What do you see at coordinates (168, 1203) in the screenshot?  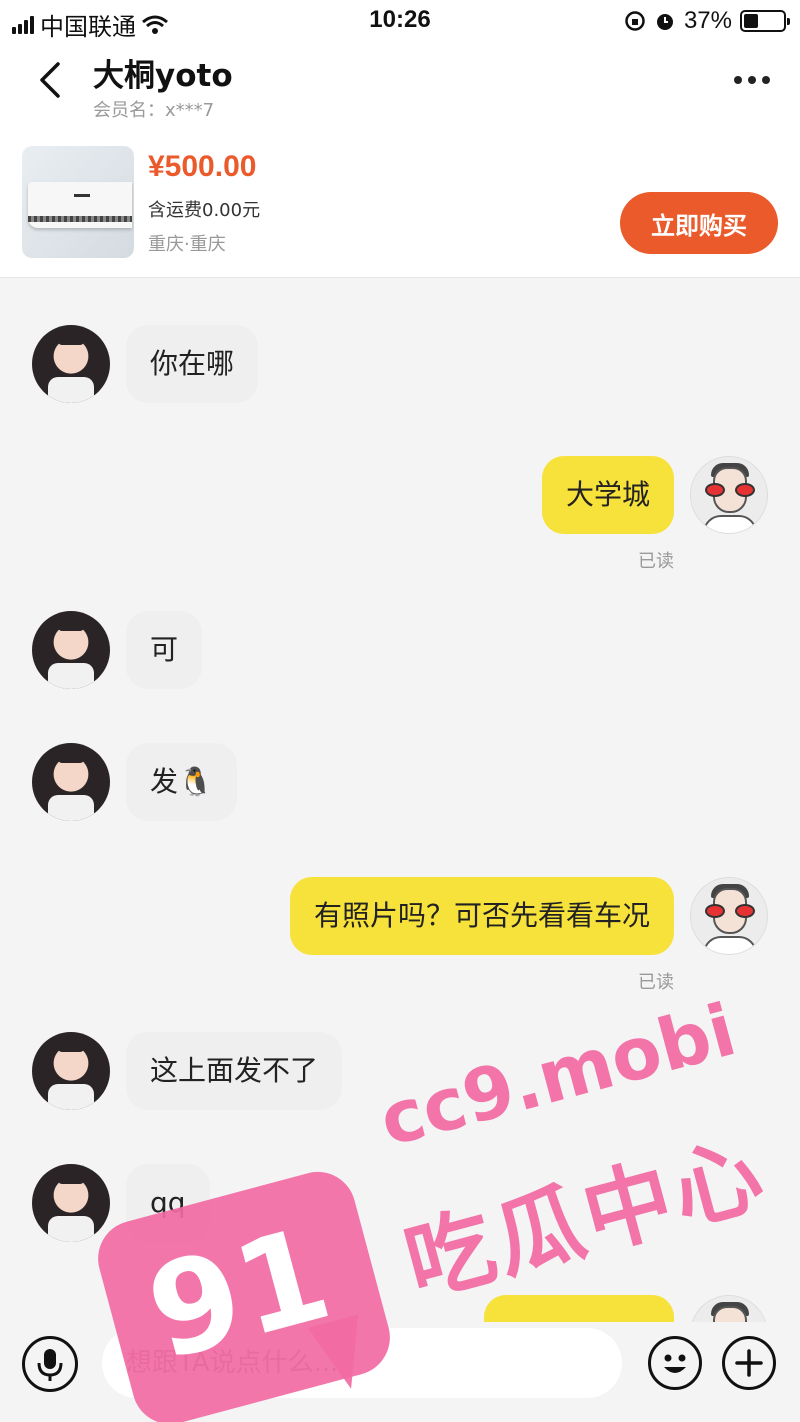 I see `message-bubble-incoming: qq` at bounding box center [168, 1203].